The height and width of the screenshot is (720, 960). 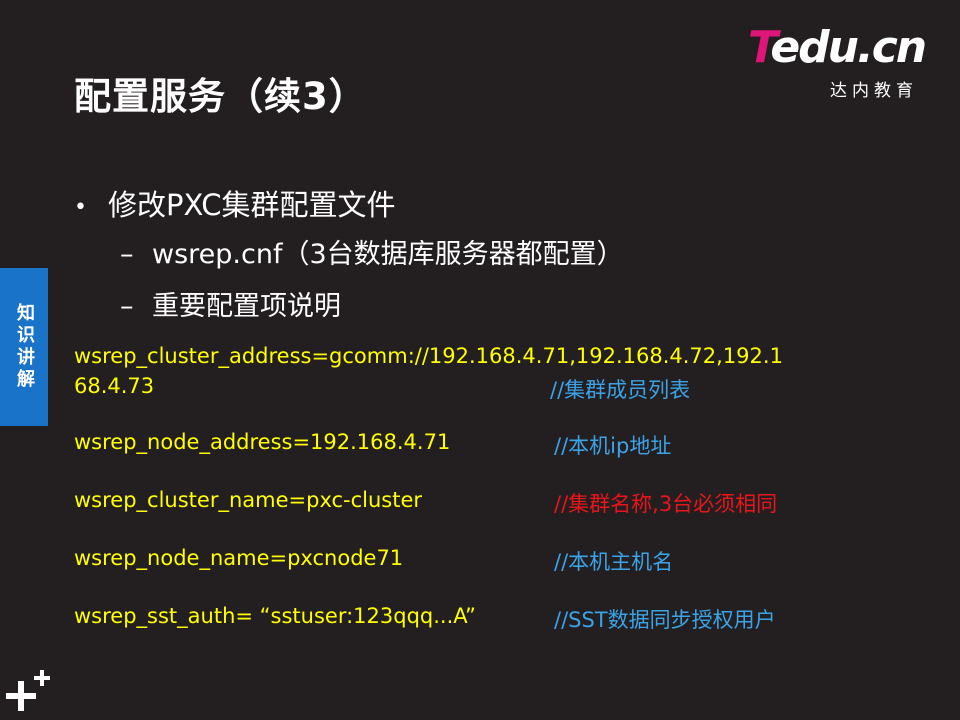 What do you see at coordinates (220, 96) in the screenshot?
I see `page-title: 配置服务（续3）` at bounding box center [220, 96].